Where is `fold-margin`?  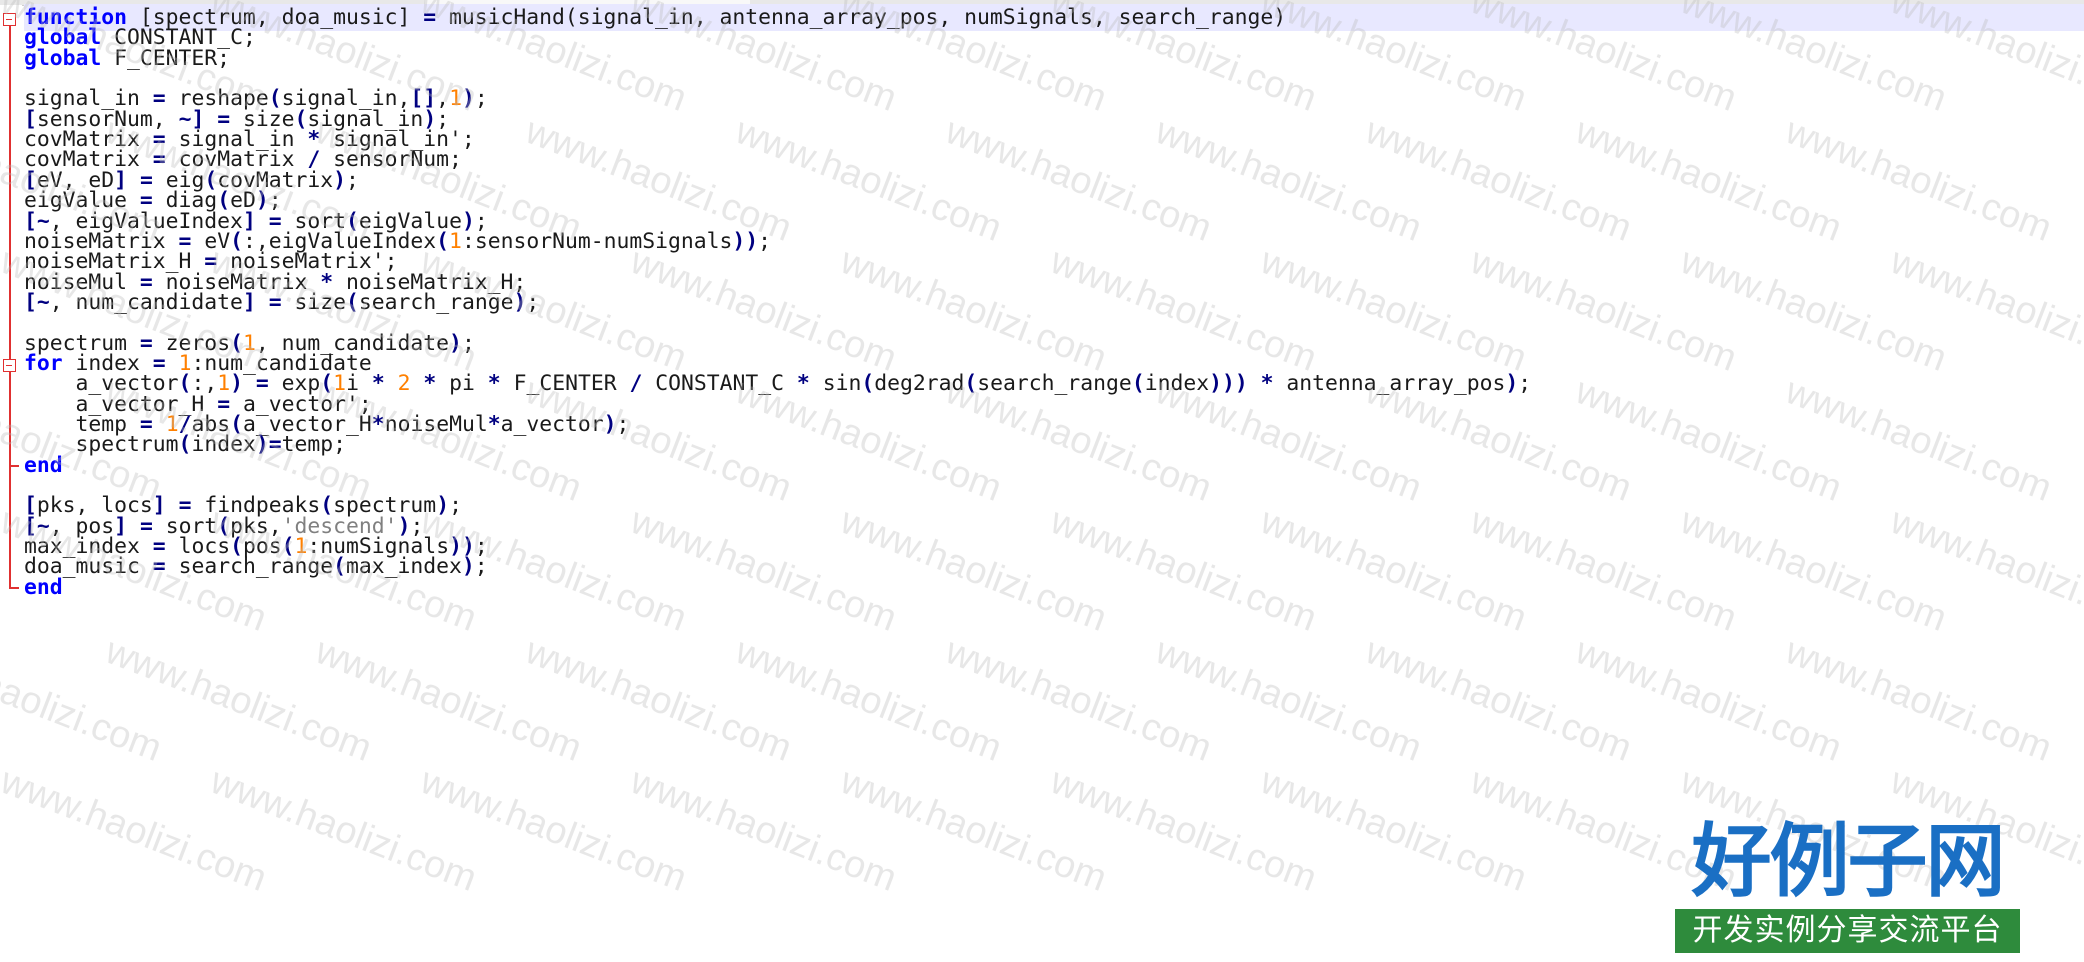
fold-margin is located at coordinates (11, 483).